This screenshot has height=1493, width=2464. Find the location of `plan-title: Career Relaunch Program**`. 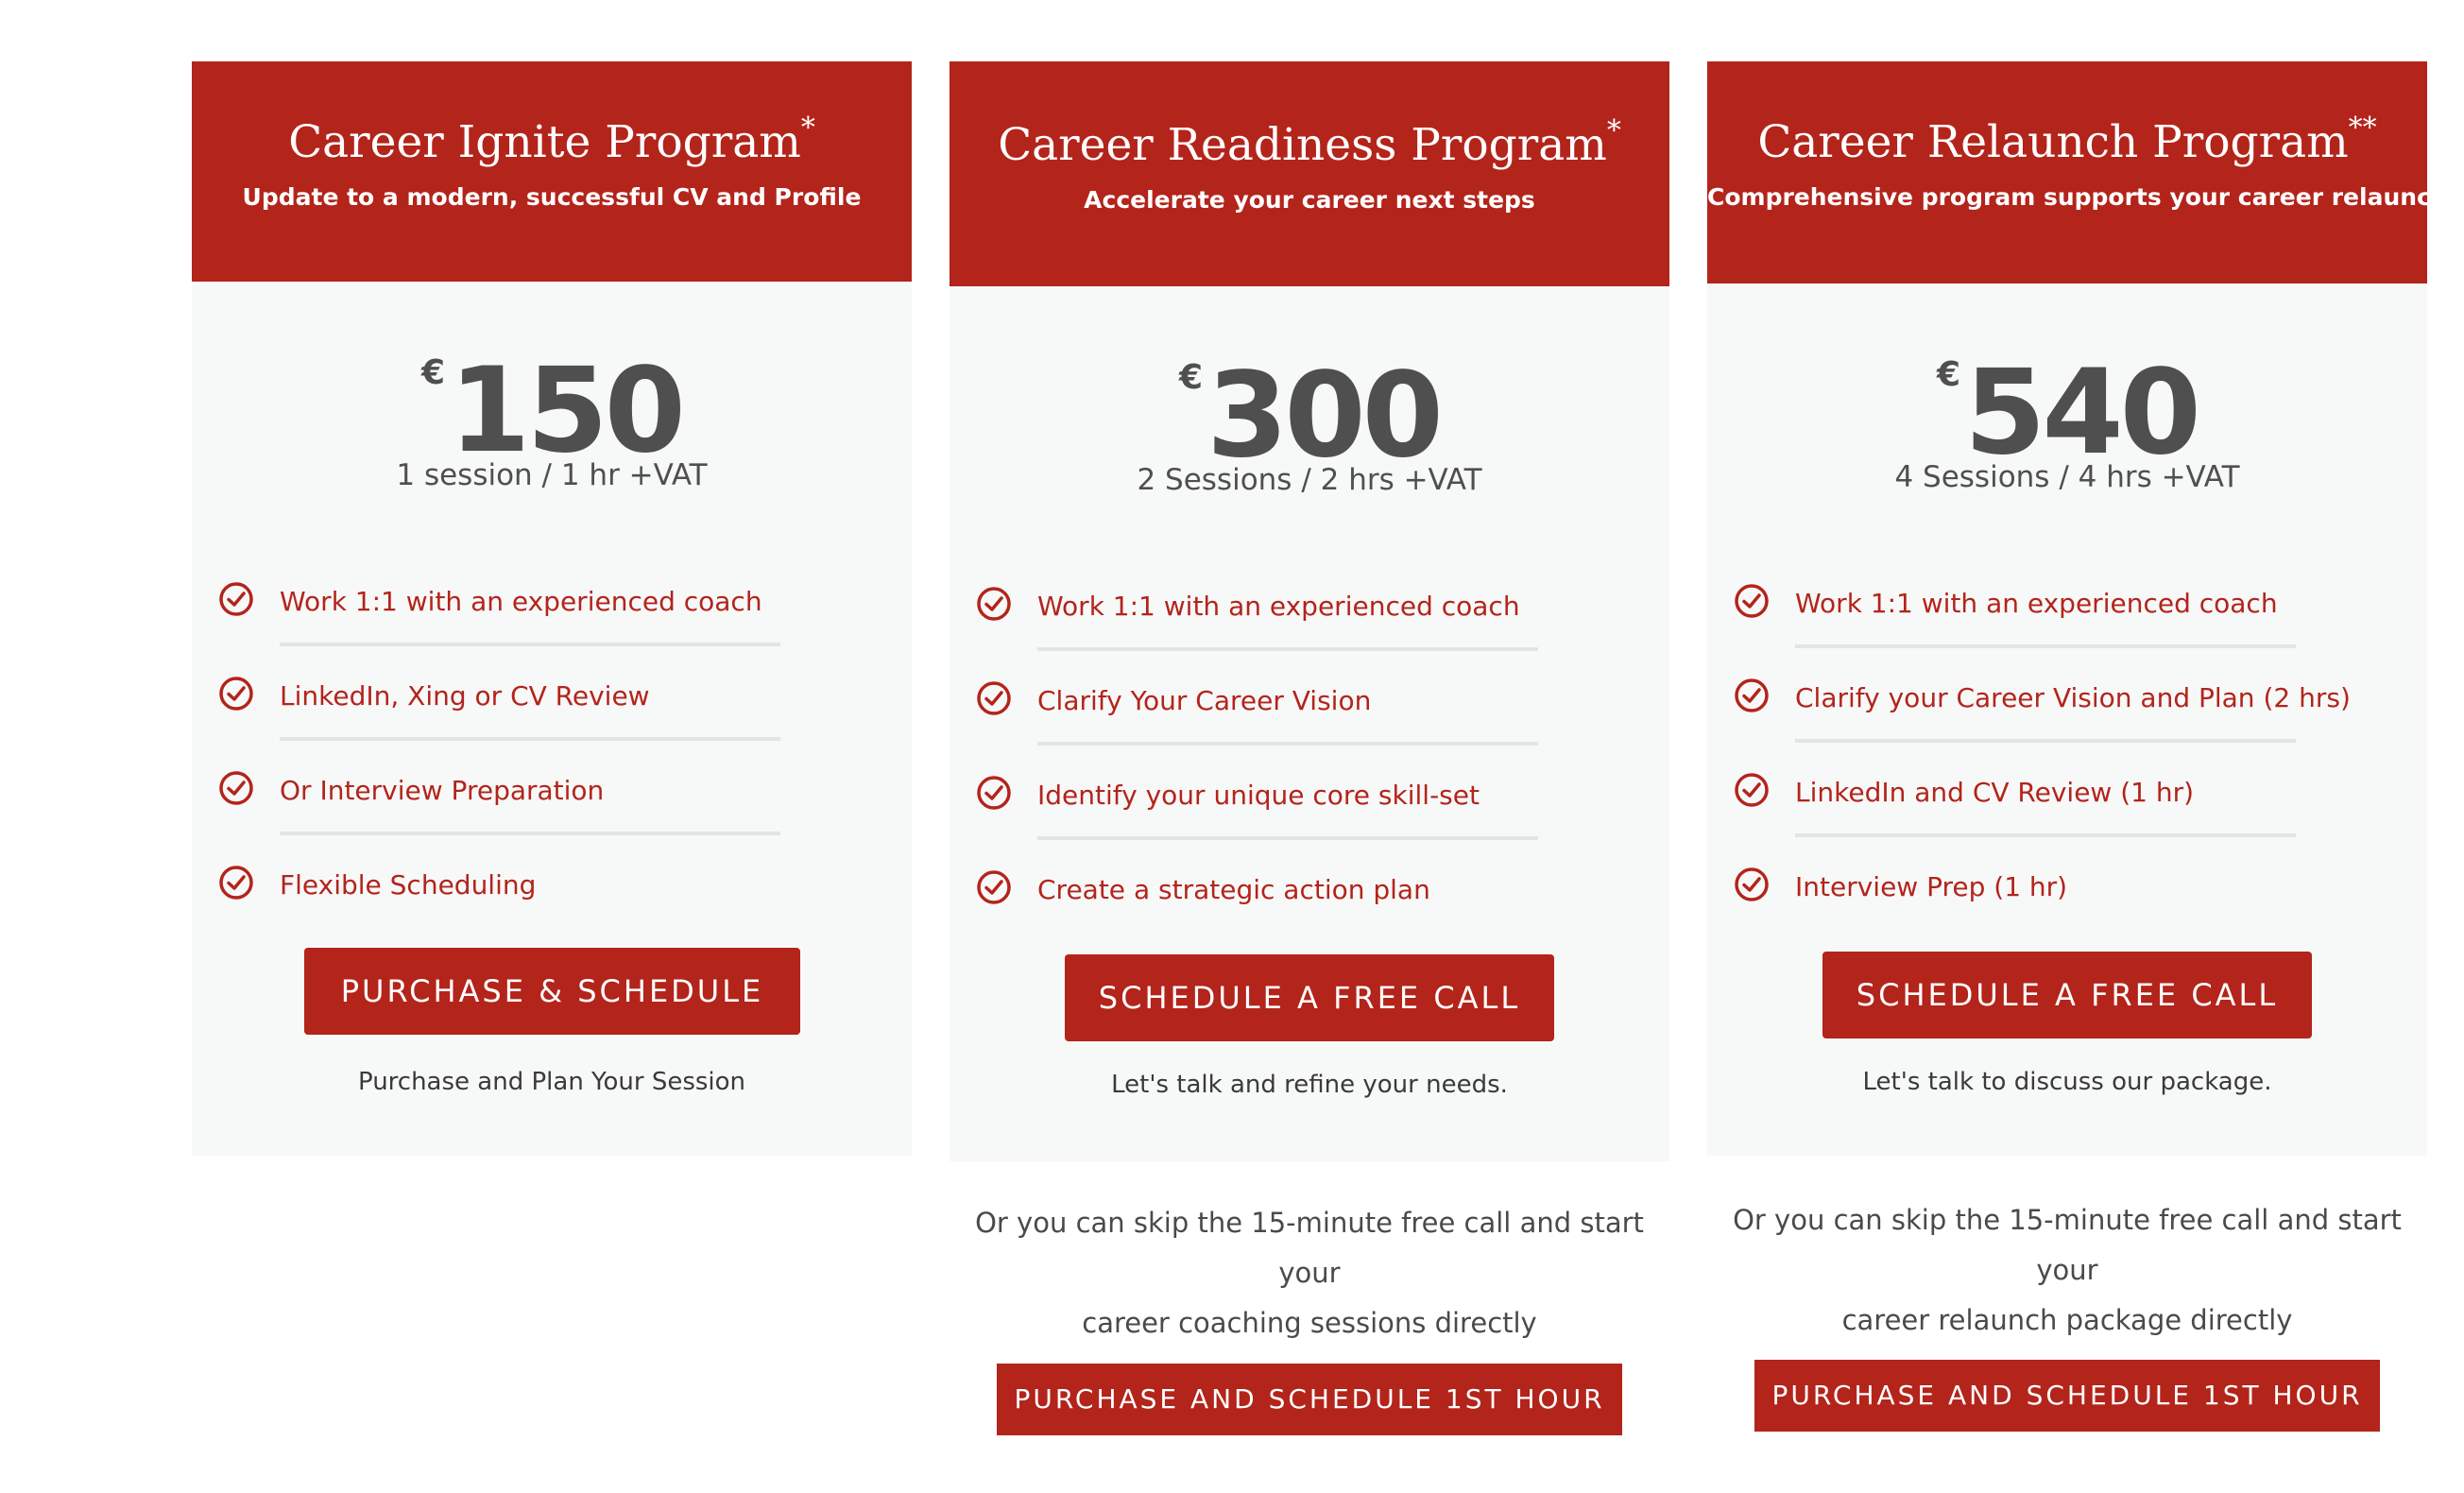

plan-title: Career Relaunch Program** is located at coordinates (2067, 140).